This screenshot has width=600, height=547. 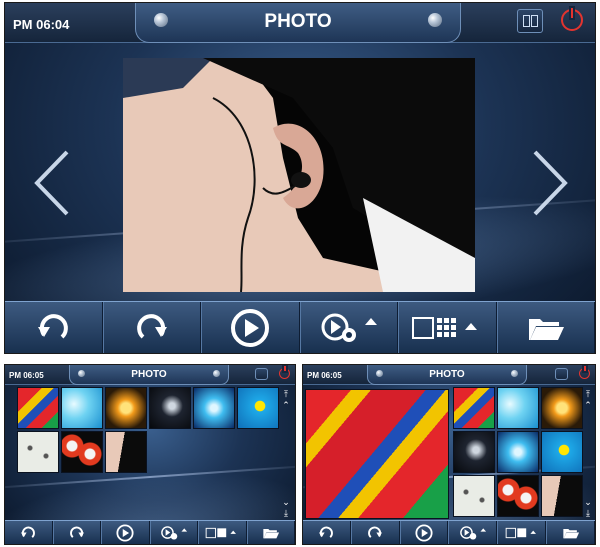 I want to click on previous-arrow-icon, so click(x=52, y=183).